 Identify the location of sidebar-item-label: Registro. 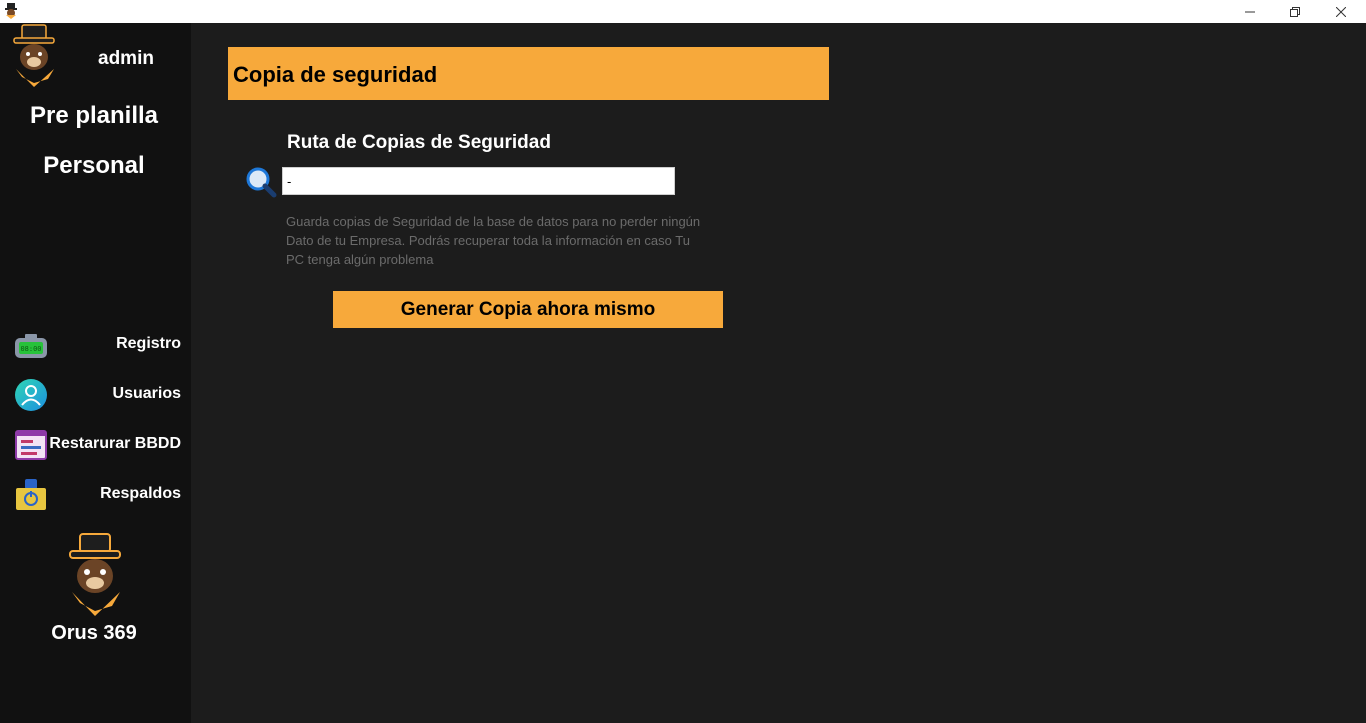
(148, 343).